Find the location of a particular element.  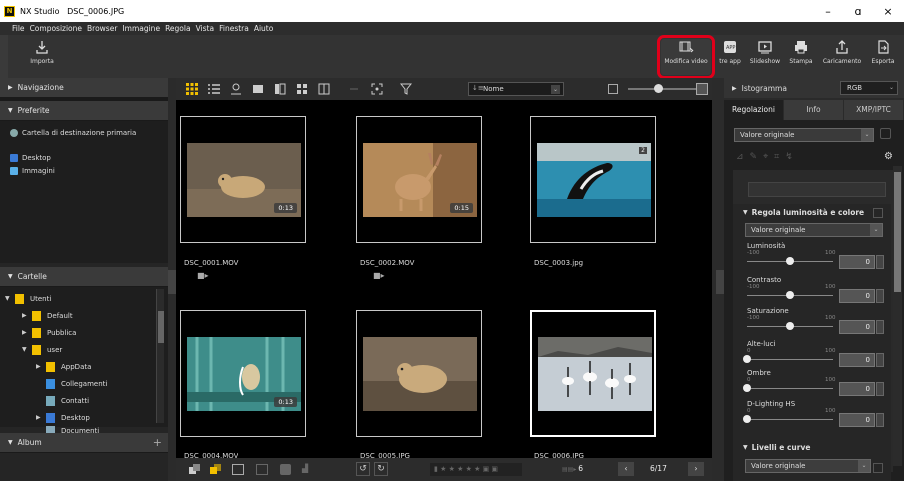

sequence-icon is located at coordinates (354, 89).